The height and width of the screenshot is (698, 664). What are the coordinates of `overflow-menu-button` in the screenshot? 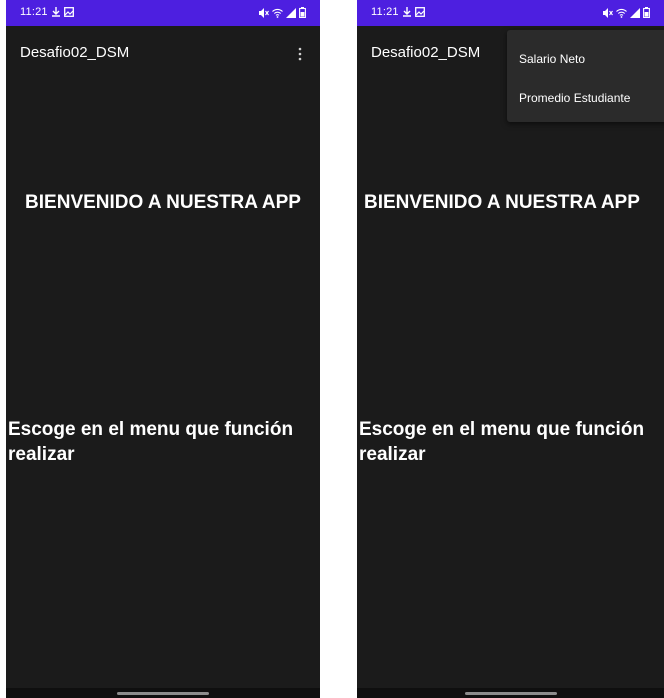 It's located at (300, 54).